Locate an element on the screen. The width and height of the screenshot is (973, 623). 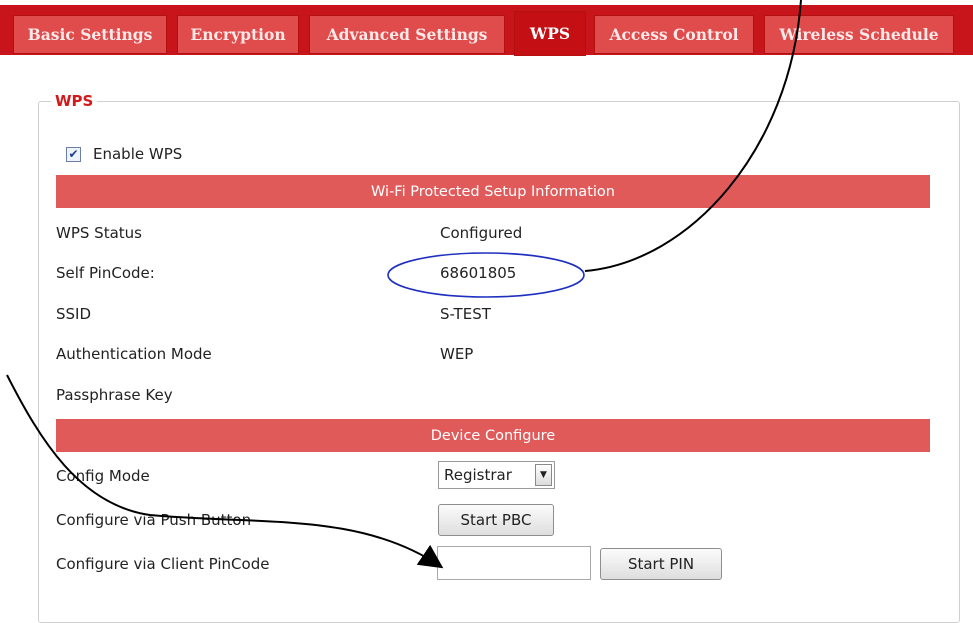
pincode-highlight-ellipse is located at coordinates (486, 275).